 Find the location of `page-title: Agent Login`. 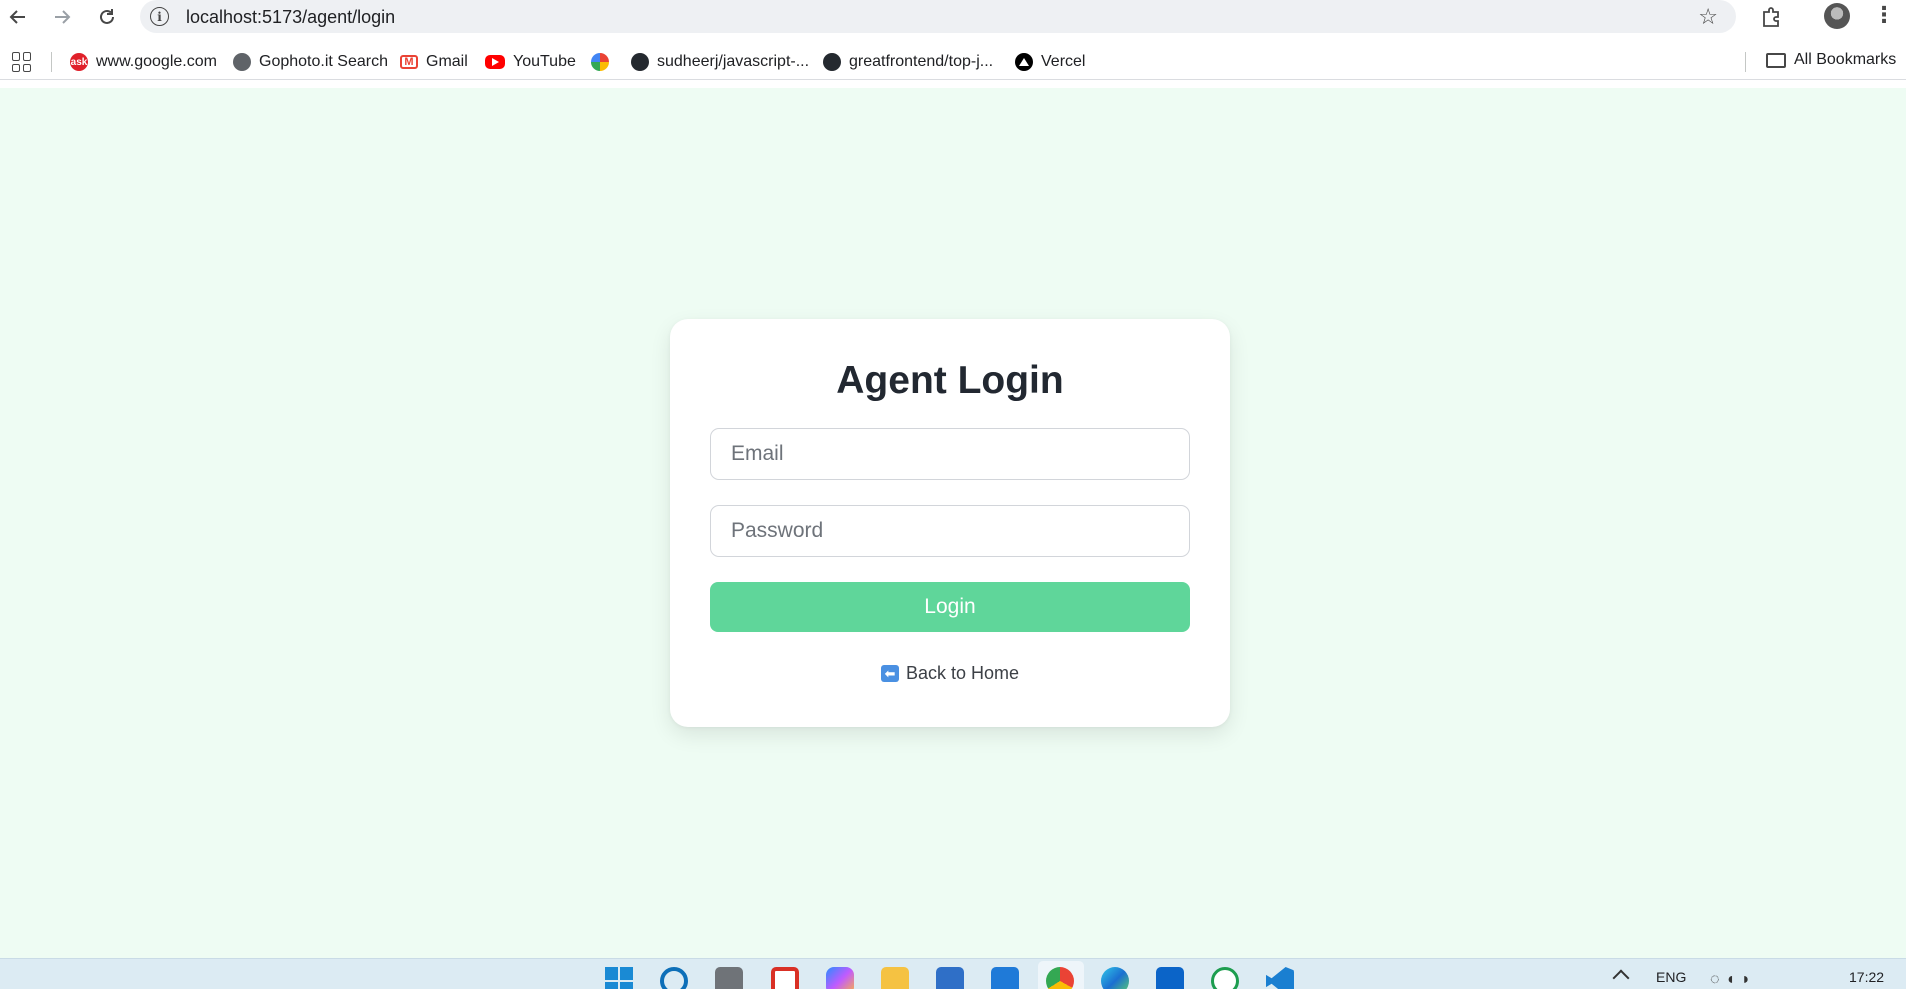

page-title: Agent Login is located at coordinates (950, 380).